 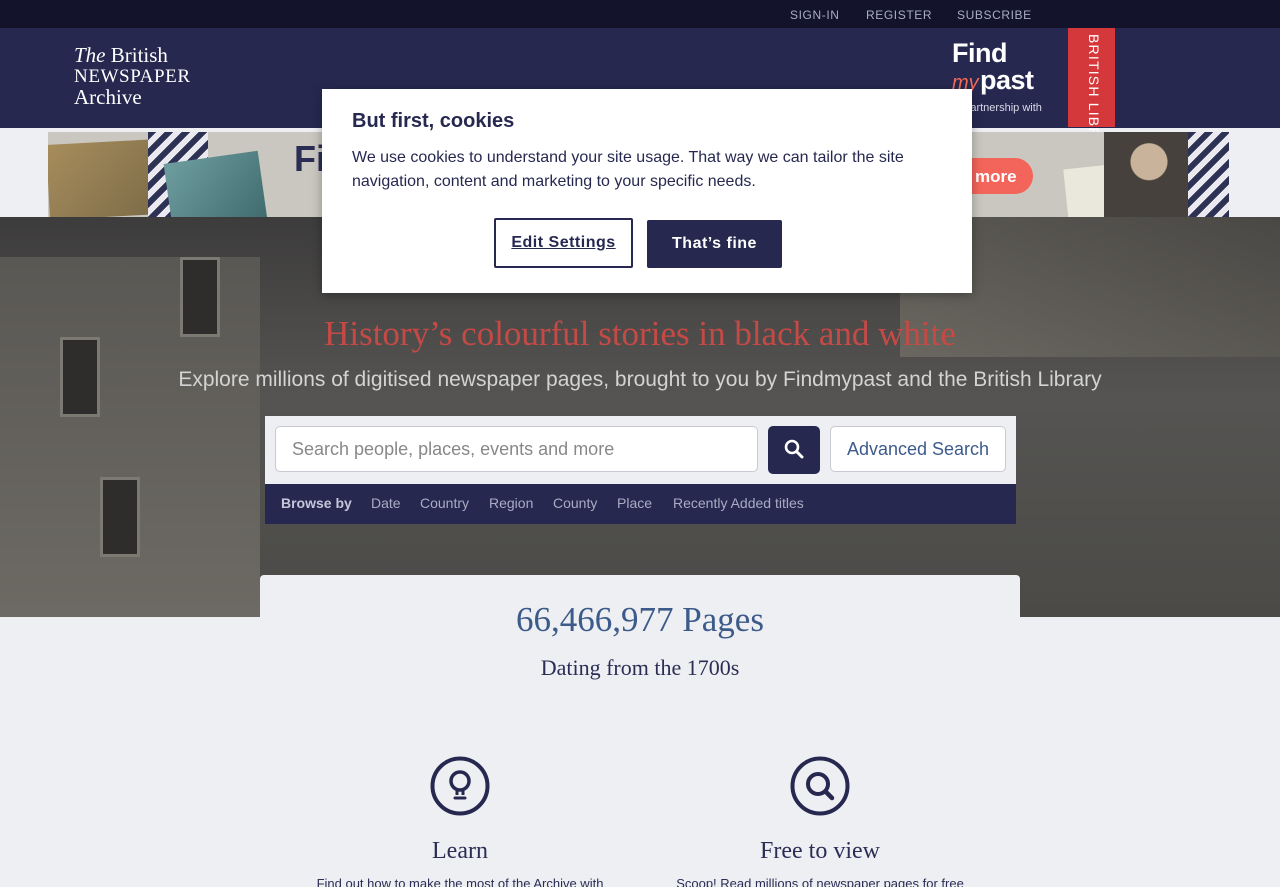 I want to click on browse-place: Place, so click(x=634, y=503).